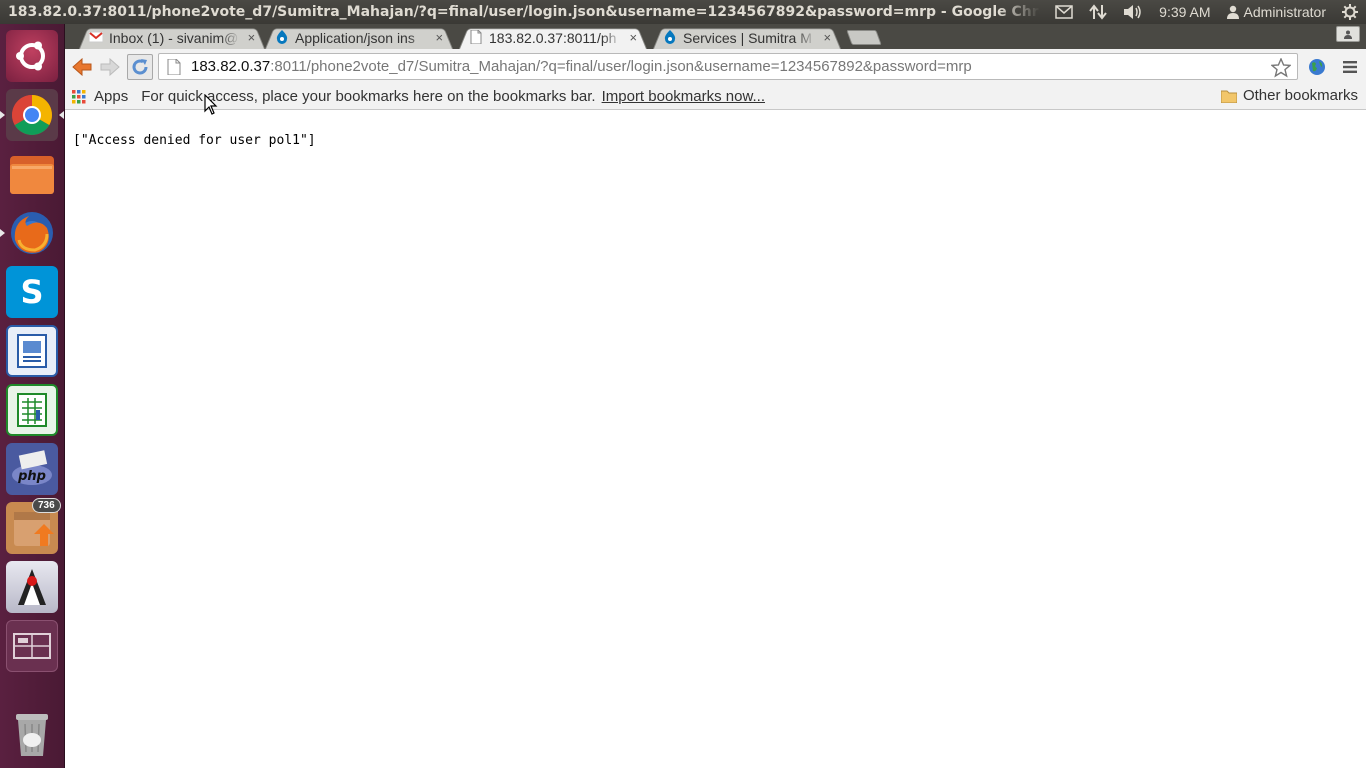  I want to click on tab-label: Application/json ins, so click(355, 37).